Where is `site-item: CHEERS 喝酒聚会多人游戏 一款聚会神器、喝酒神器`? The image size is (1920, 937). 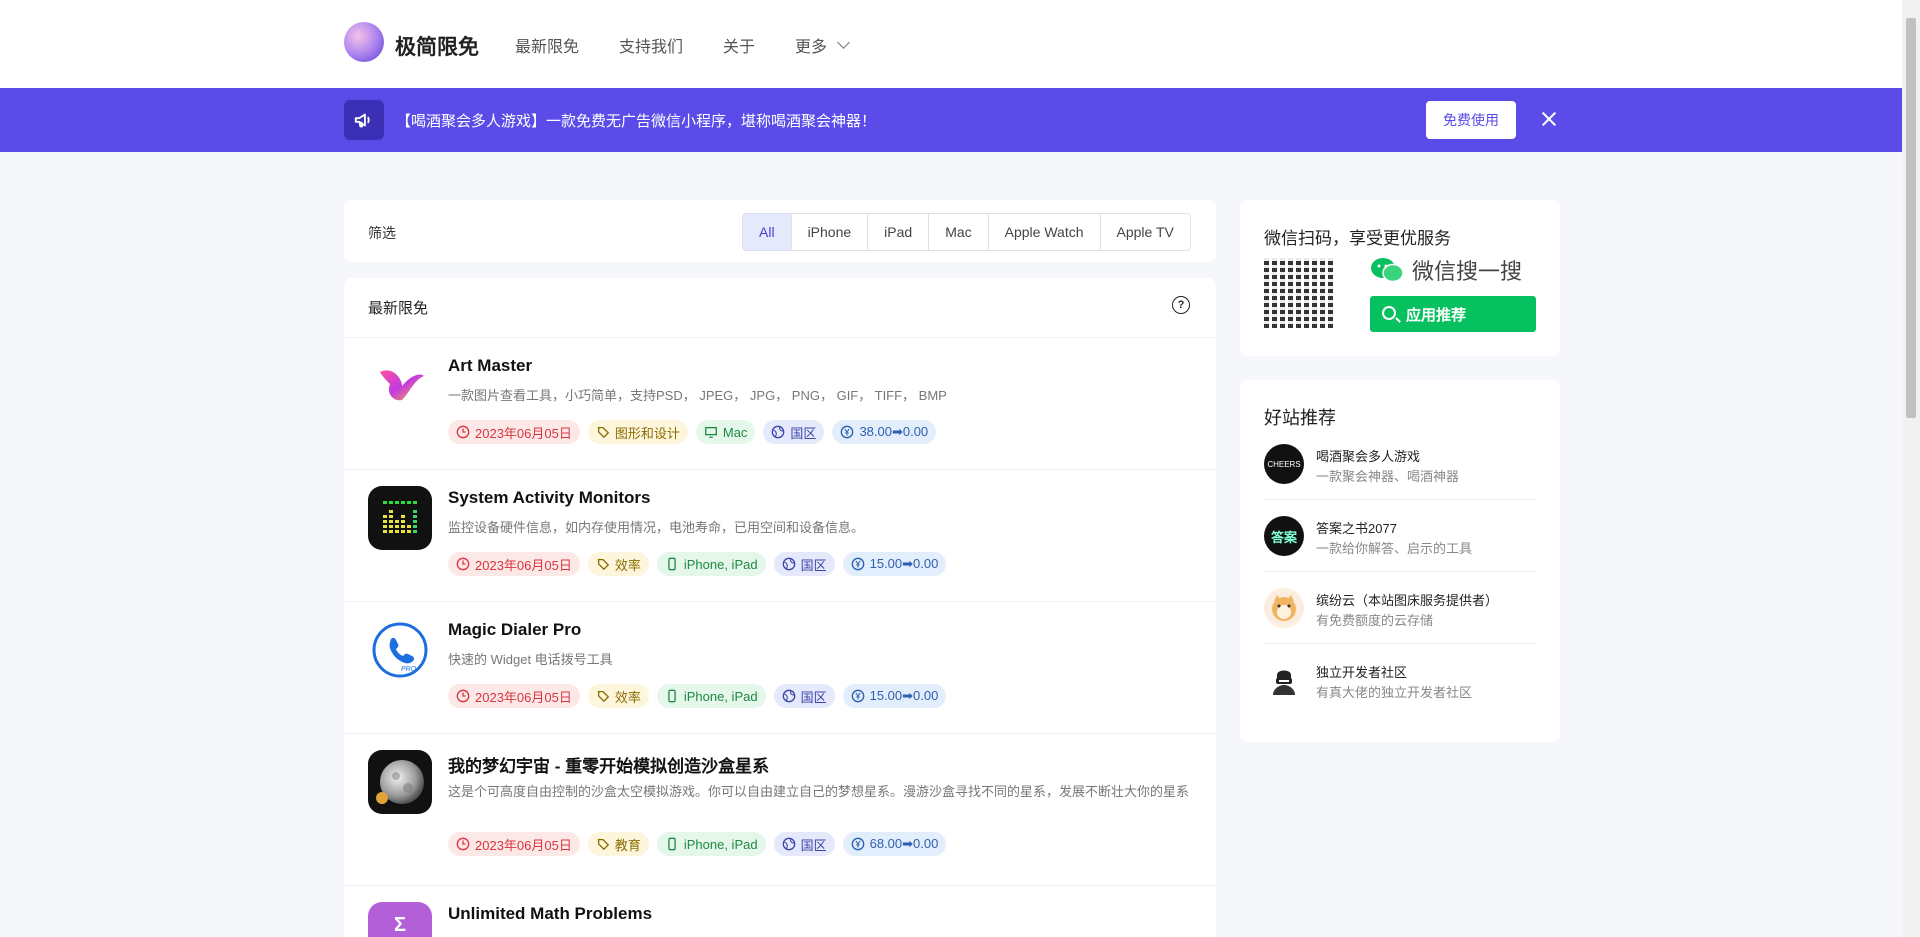 site-item: CHEERS 喝酒聚会多人游戏 一款聚会神器、喝酒神器 is located at coordinates (1400, 464).